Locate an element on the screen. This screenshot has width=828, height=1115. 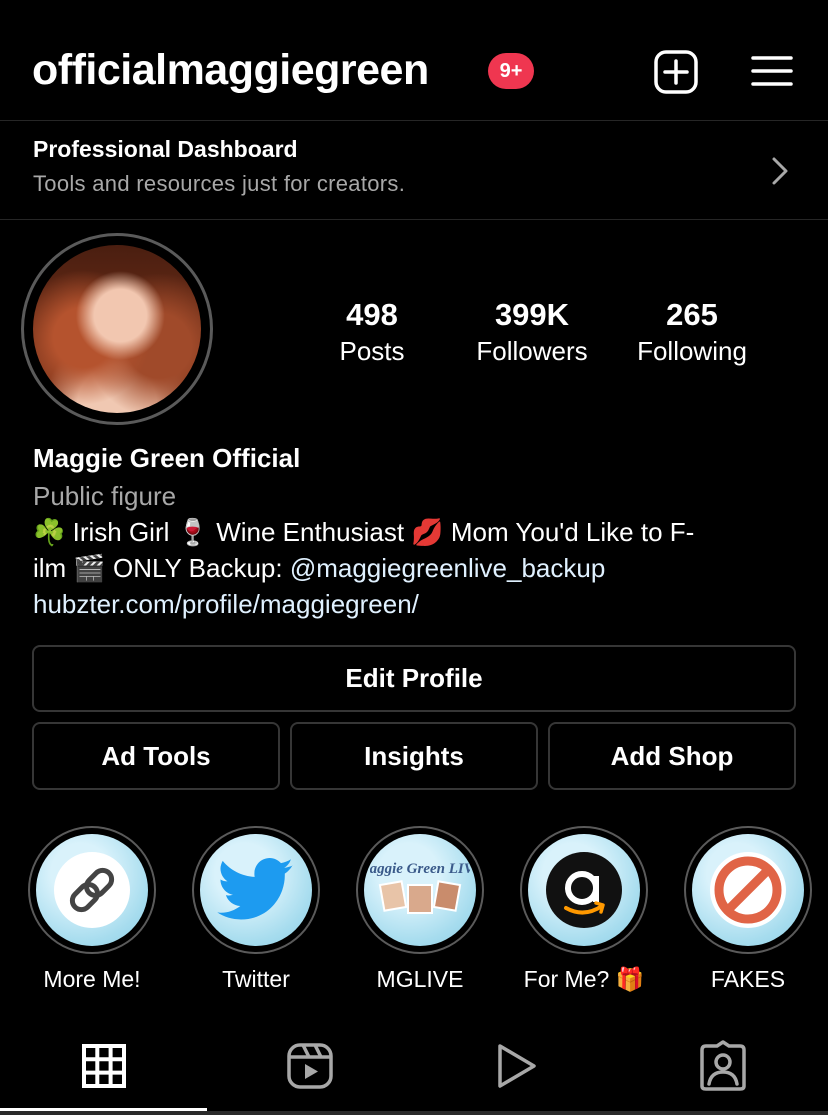
link-chain-icon is located at coordinates (92, 890).